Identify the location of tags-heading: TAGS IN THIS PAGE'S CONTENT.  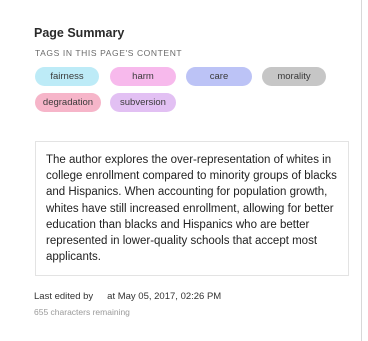
(109, 53).